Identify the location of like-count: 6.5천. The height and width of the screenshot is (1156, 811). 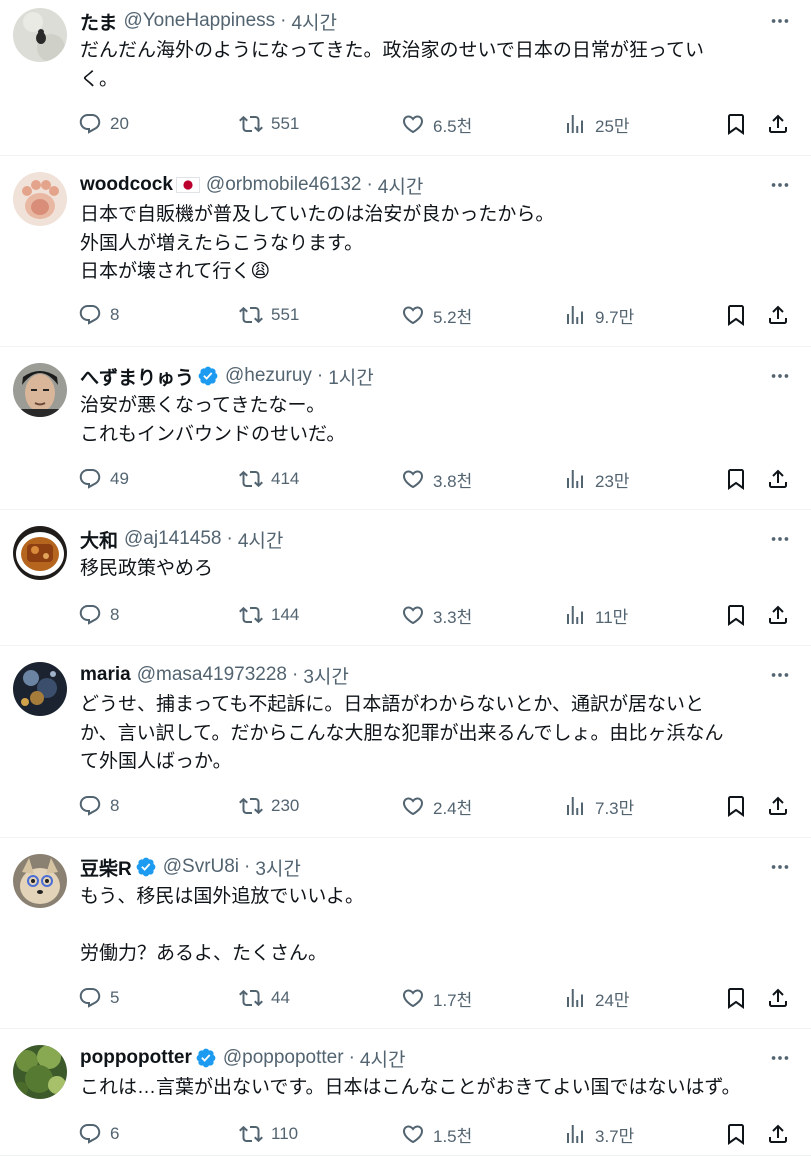
(453, 126).